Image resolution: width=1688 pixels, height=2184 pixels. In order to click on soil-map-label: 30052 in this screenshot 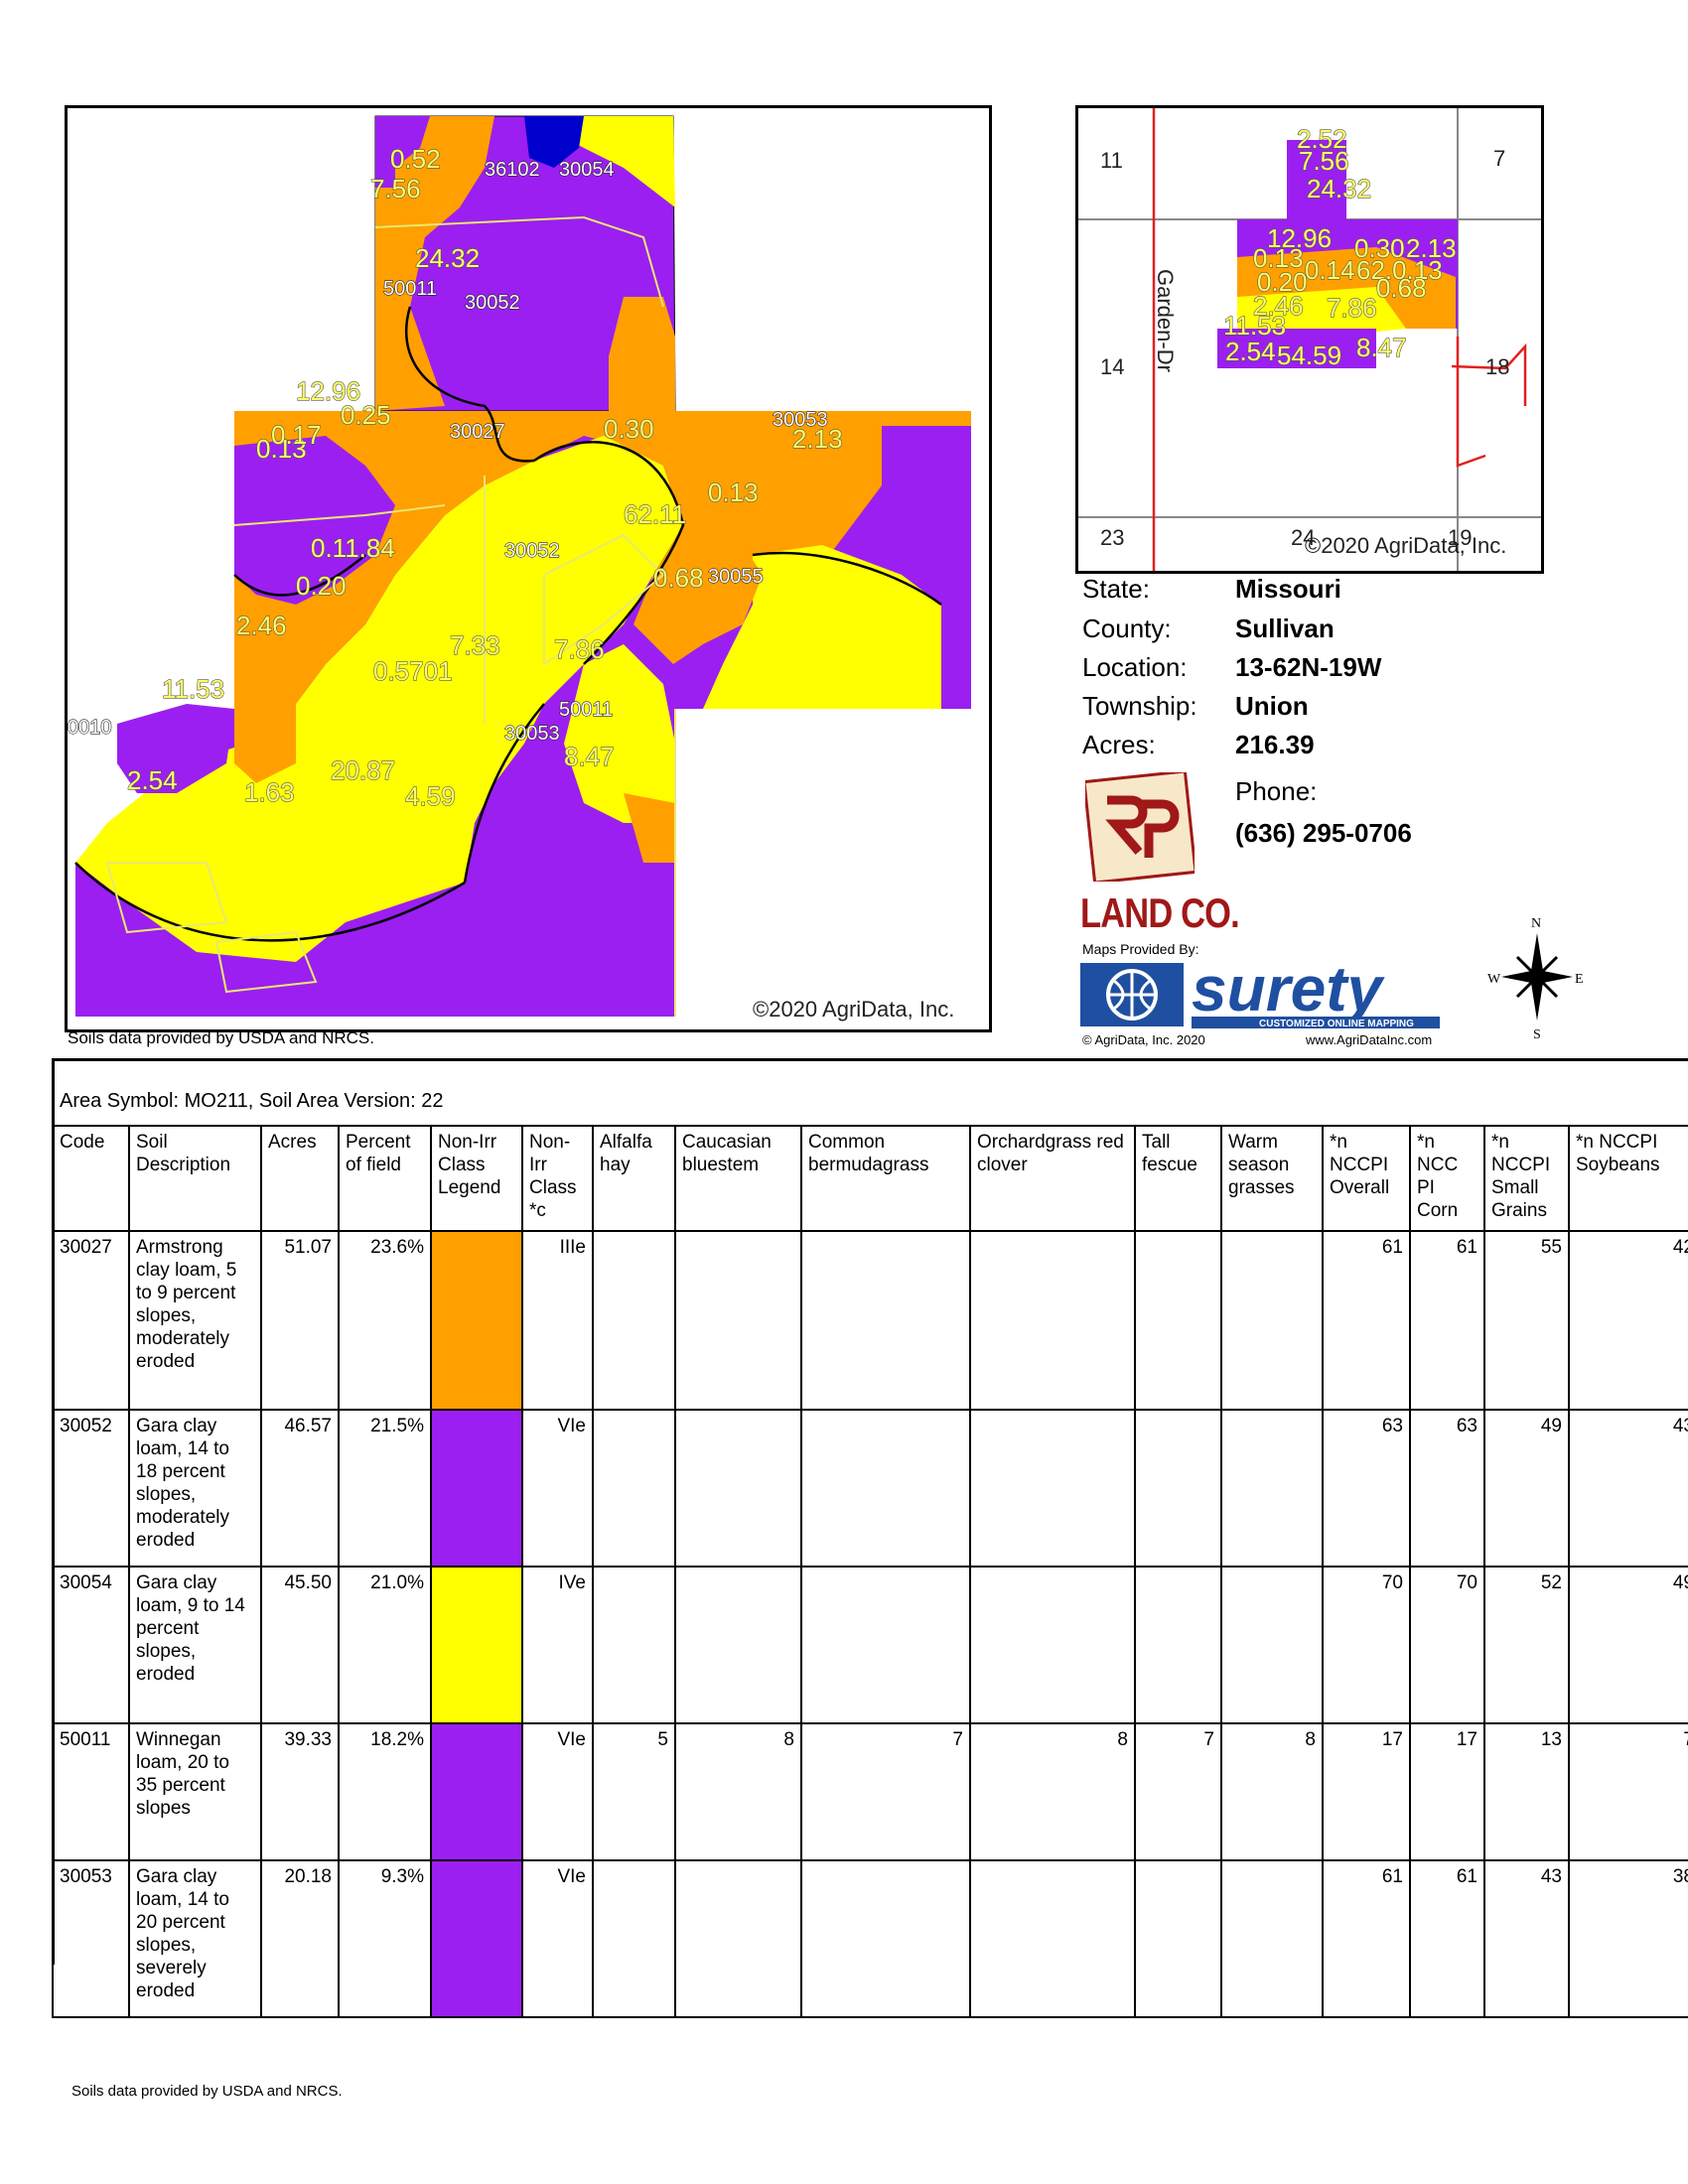, I will do `click(492, 303)`.